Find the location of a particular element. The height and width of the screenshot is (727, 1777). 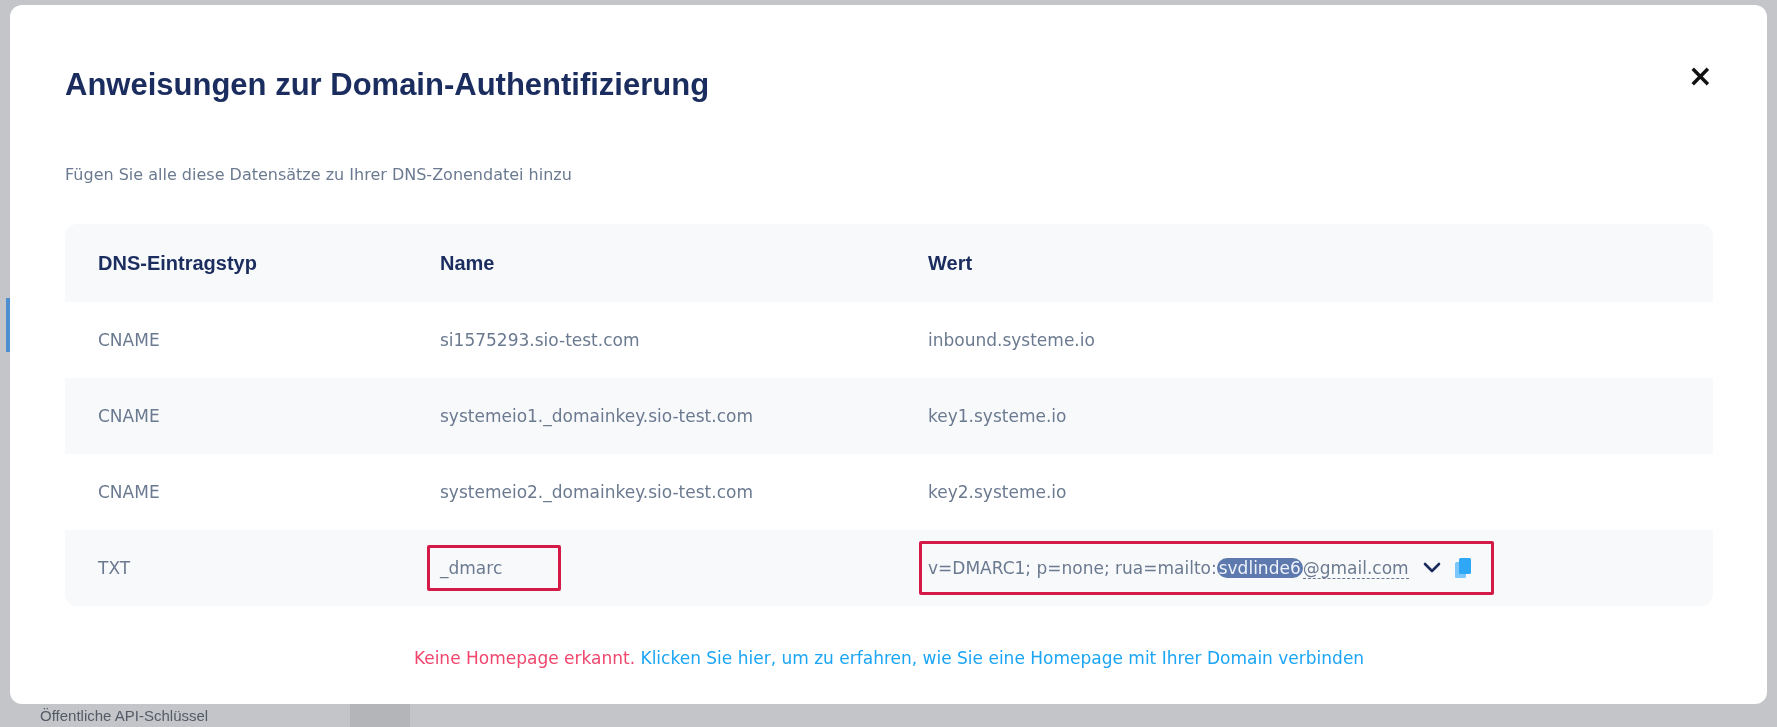

help-link: Klicken Sie hier, um zu erfahren, wie Sie eine Homepage mit Ihrer Domain verbinden is located at coordinates (1002, 658).